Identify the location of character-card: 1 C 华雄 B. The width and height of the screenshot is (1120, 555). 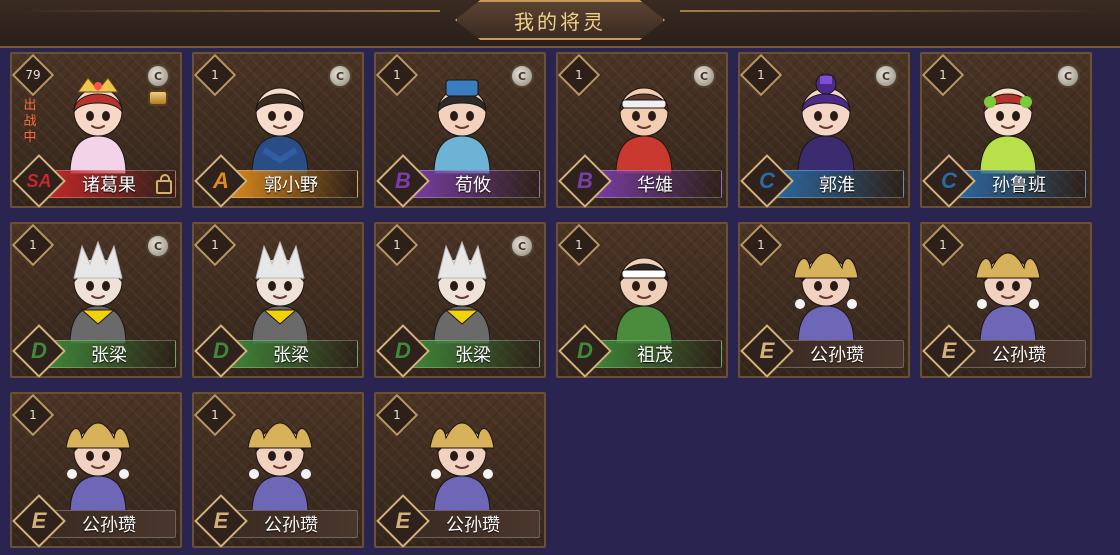
(642, 130).